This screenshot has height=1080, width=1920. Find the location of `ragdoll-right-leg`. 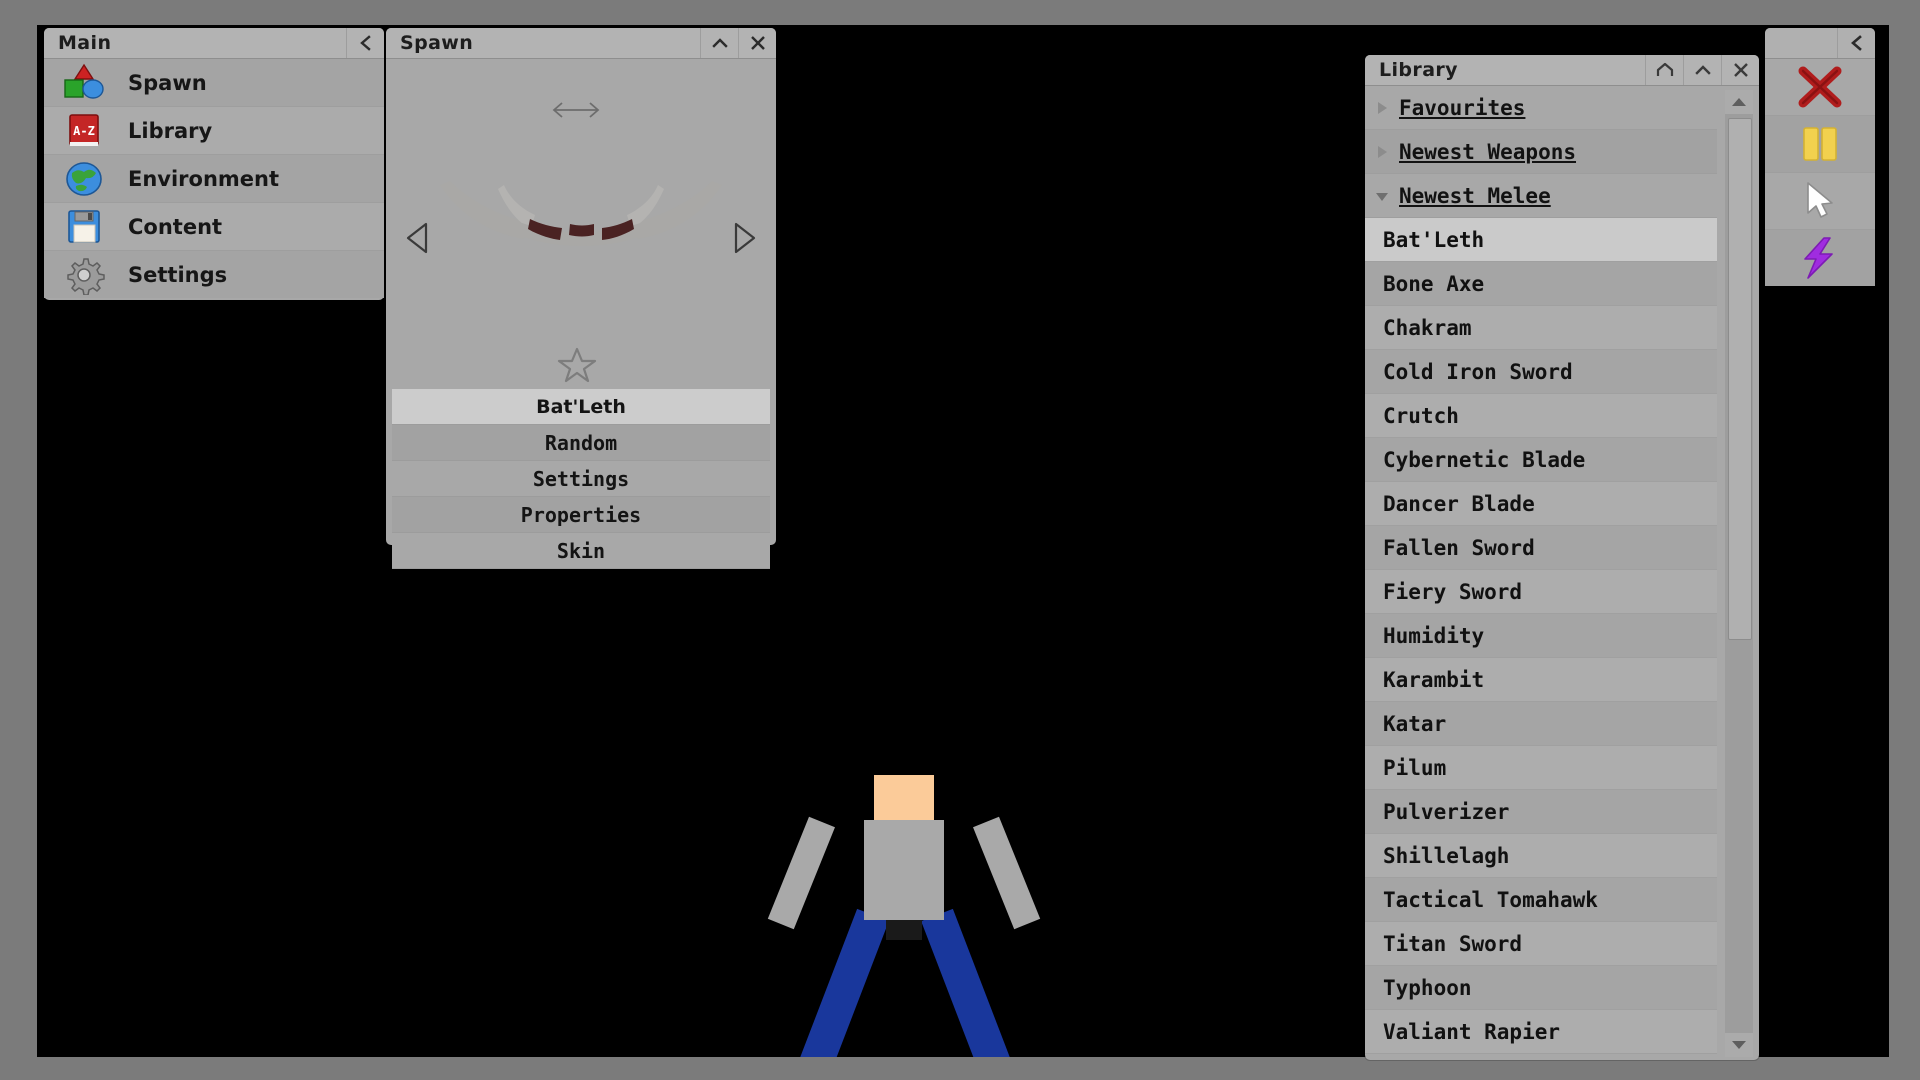

ragdoll-right-leg is located at coordinates (967, 994).